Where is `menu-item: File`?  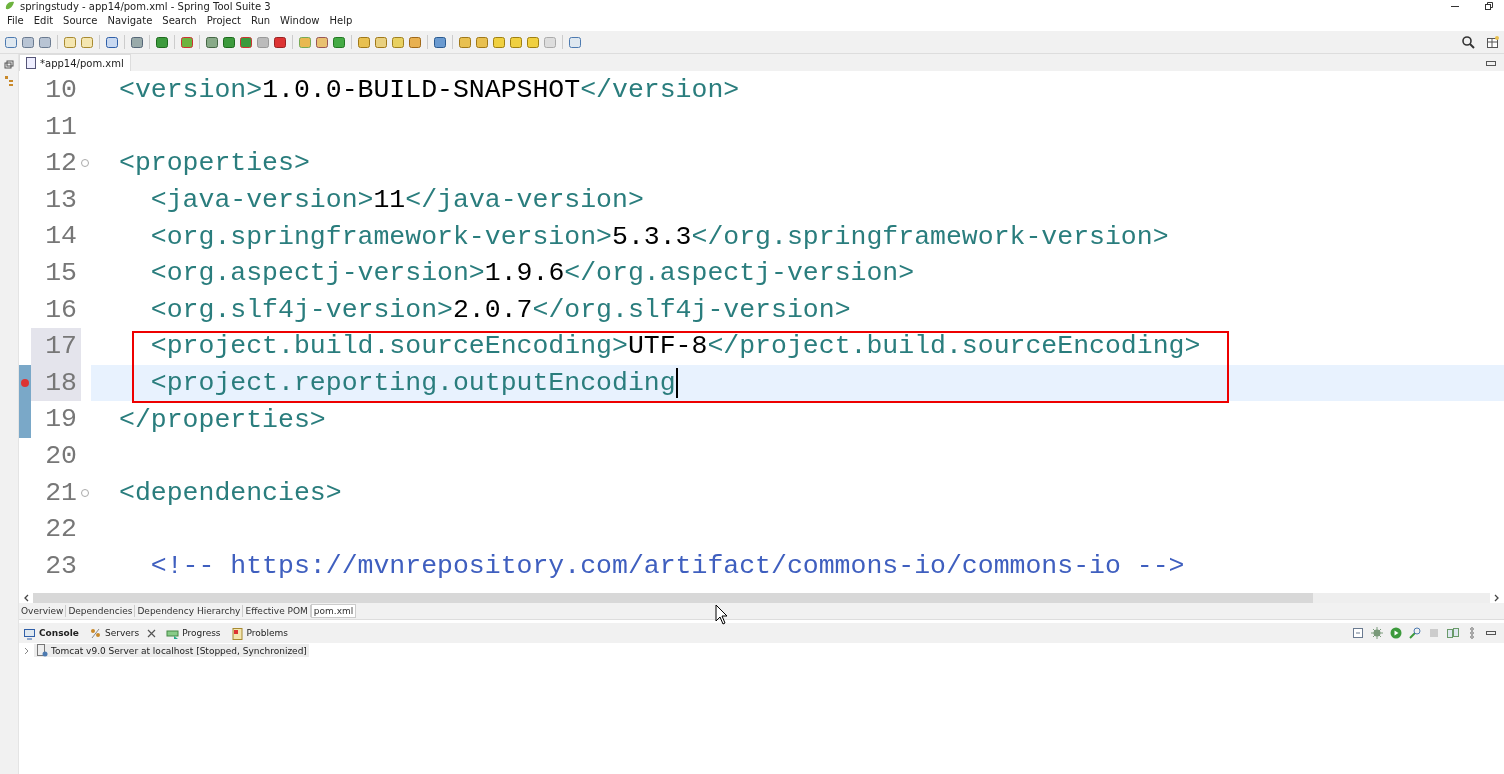 menu-item: File is located at coordinates (15, 20).